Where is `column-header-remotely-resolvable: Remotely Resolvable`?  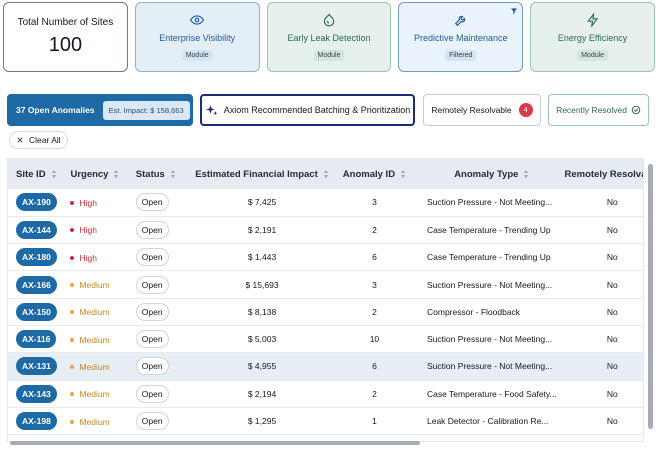
column-header-remotely-resolvable: Remotely Resolvable is located at coordinates (599, 174).